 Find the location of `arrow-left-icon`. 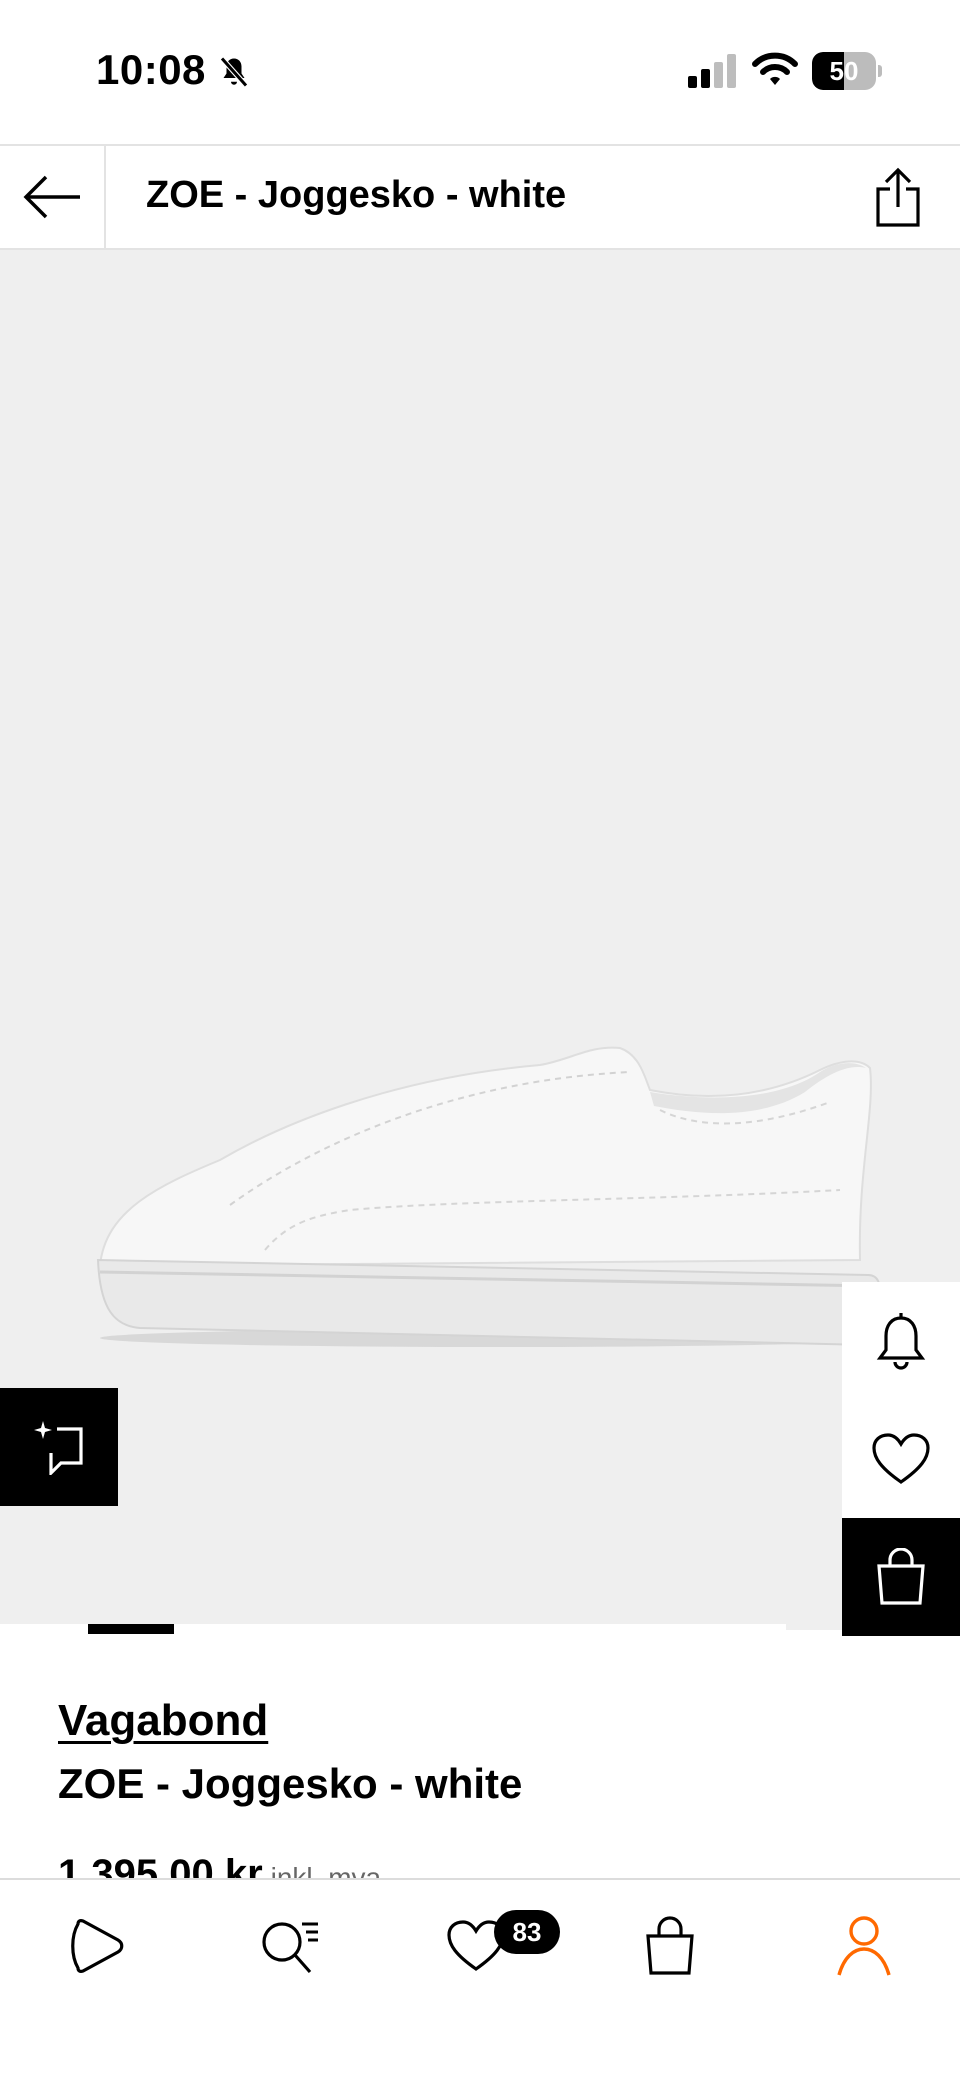

arrow-left-icon is located at coordinates (51, 197).